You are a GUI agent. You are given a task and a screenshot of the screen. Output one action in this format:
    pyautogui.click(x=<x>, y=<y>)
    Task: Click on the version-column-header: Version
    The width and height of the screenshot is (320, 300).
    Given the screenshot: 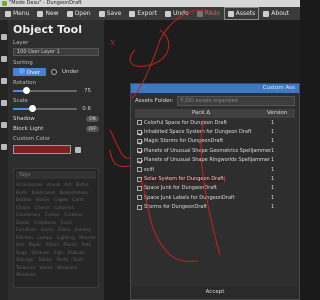 What is the action you would take?
    pyautogui.click(x=281, y=113)
    